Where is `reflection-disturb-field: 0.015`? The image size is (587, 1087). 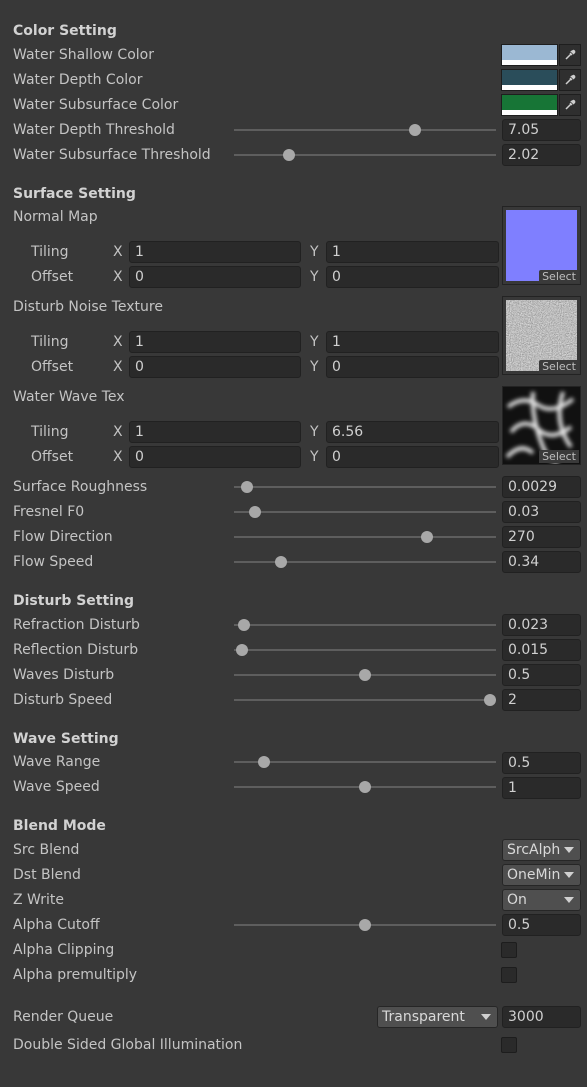 reflection-disturb-field: 0.015 is located at coordinates (541, 650).